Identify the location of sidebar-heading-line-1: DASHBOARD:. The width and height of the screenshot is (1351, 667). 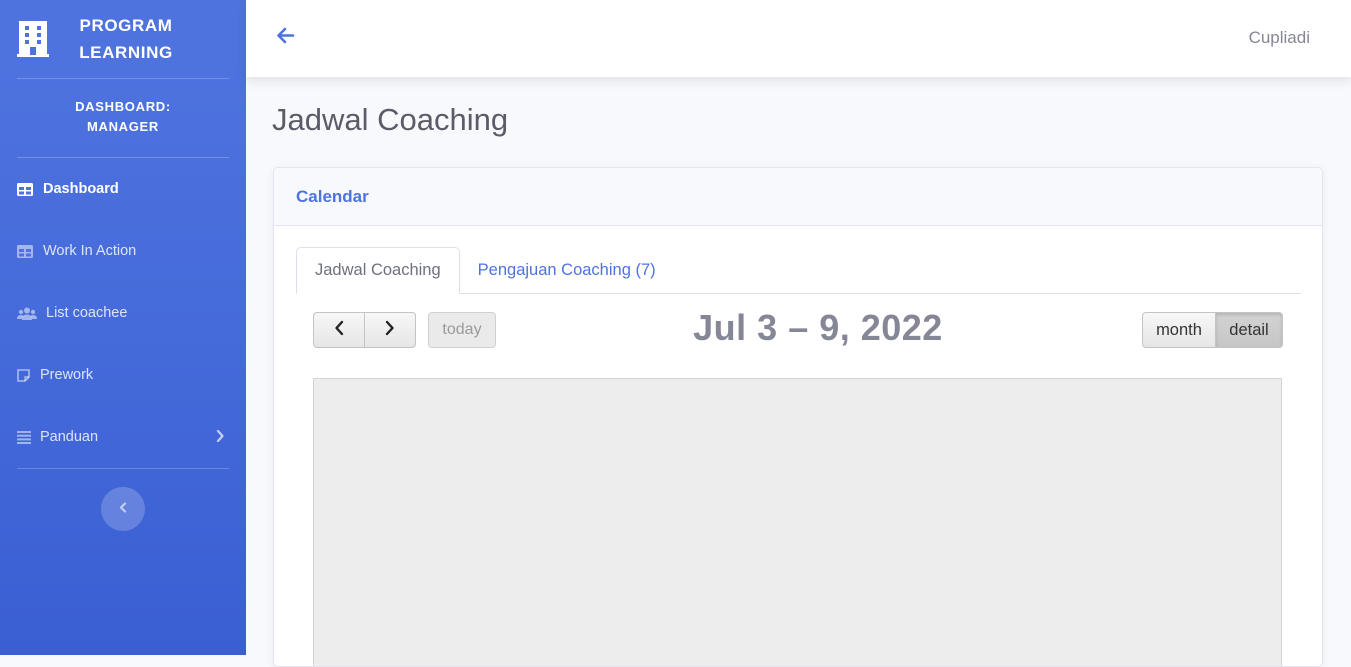
(123, 106).